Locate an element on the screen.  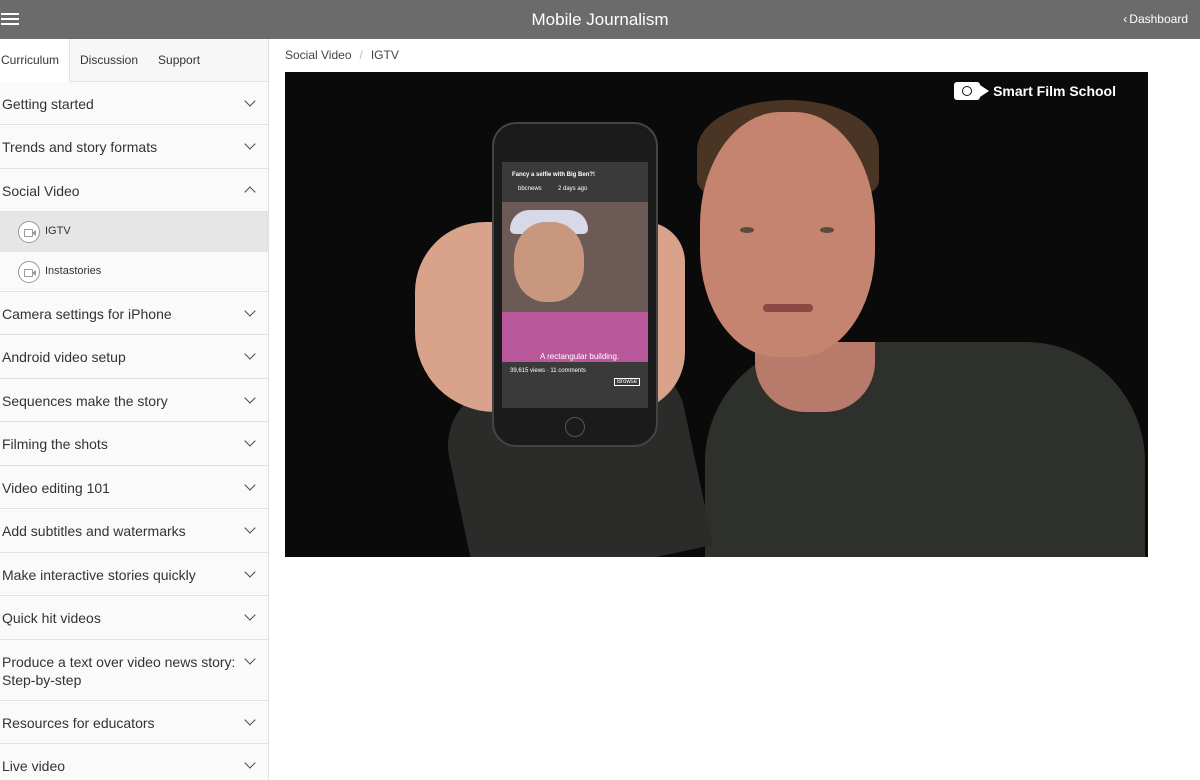
camera-logo-icon is located at coordinates (967, 91).